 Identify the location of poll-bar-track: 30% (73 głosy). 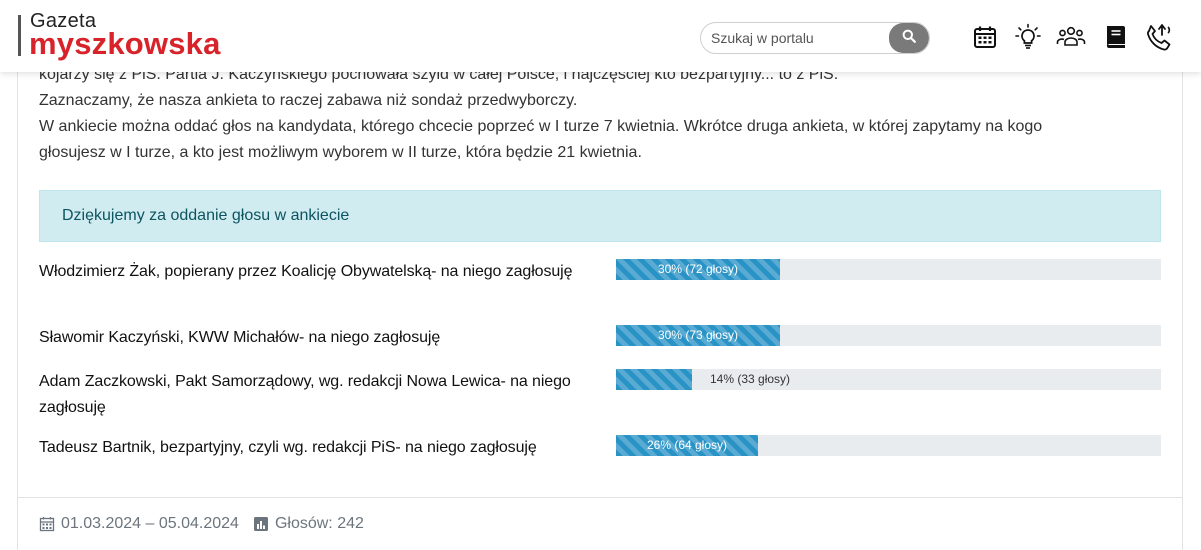
(888, 335).